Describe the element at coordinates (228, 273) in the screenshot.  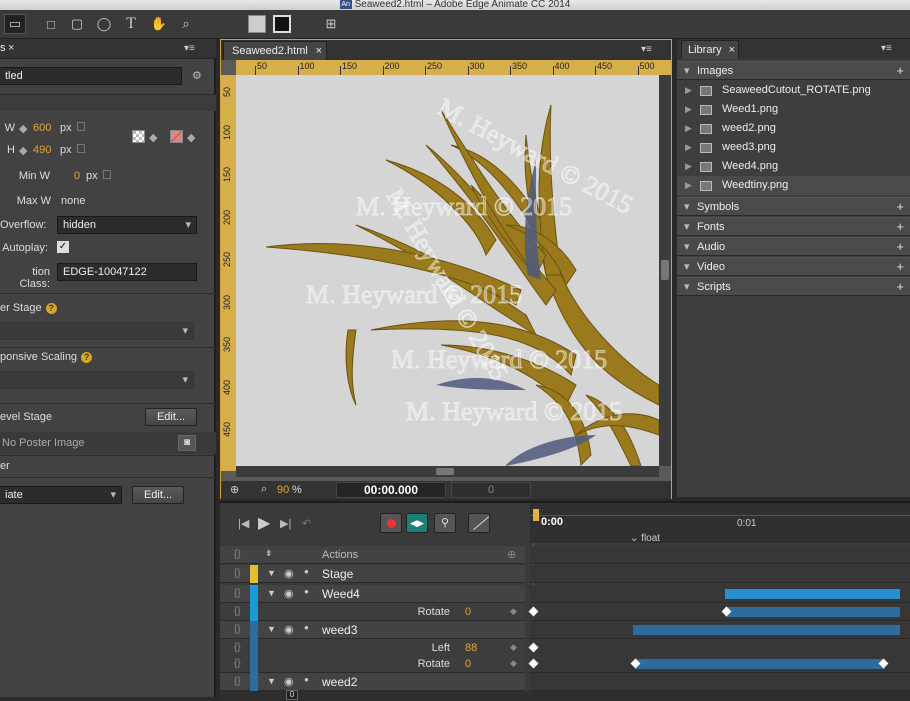
I see `vertical-ruler: 50 100 150 200 250 300 350 400 450` at that location.